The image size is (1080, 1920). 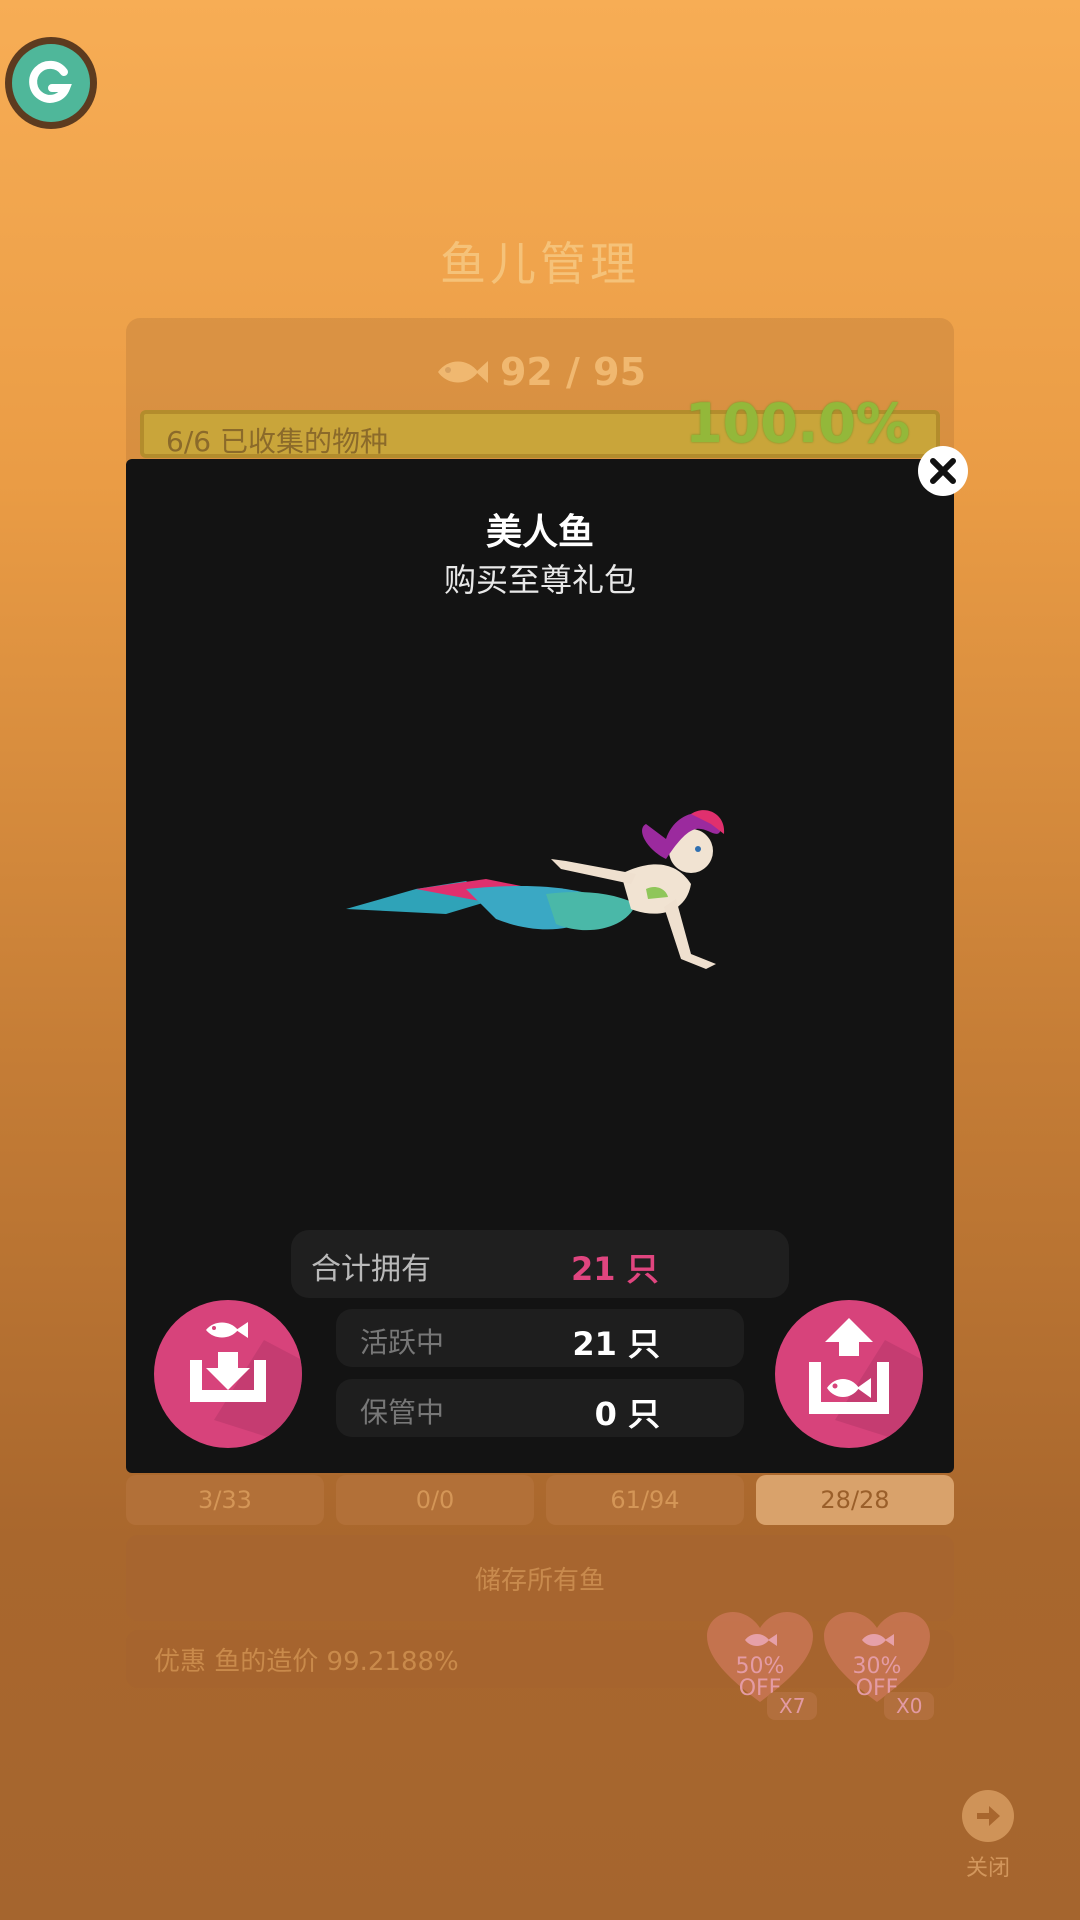 I want to click on tab-2: 0/0, so click(x=435, y=1500).